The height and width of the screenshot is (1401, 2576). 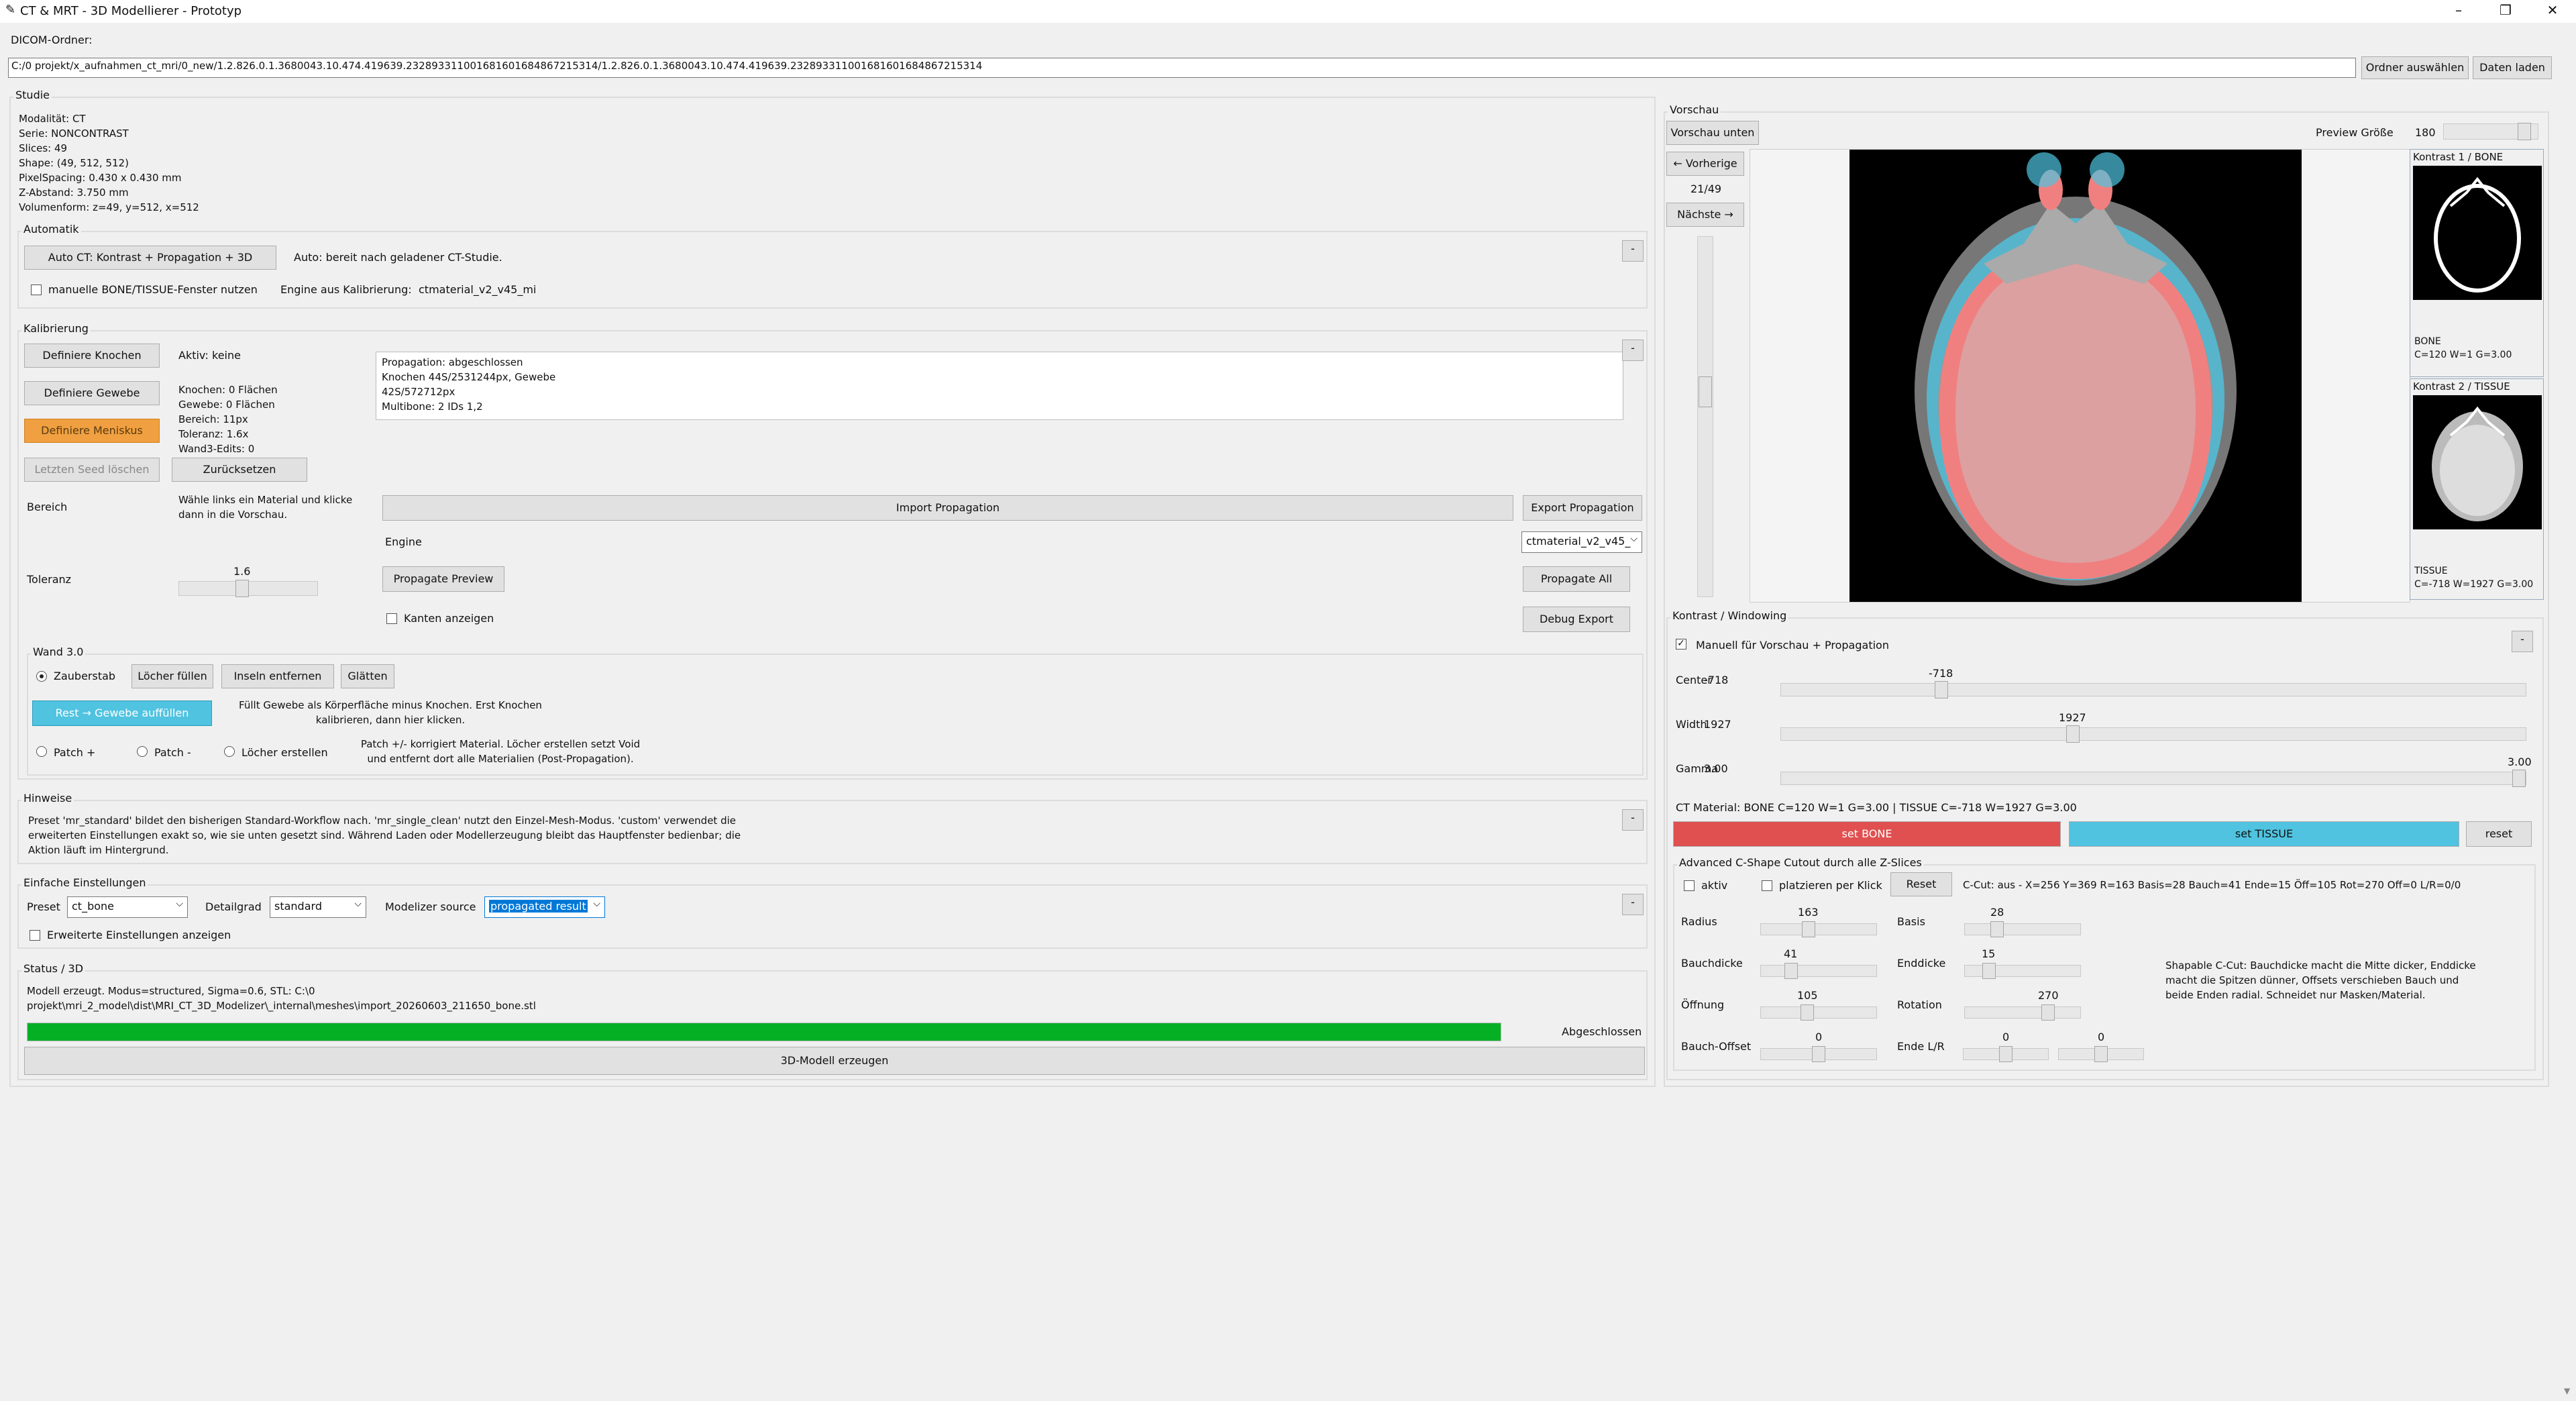 What do you see at coordinates (92, 470) in the screenshot?
I see `delete-last-seed-button: Letzten Seed löschen` at bounding box center [92, 470].